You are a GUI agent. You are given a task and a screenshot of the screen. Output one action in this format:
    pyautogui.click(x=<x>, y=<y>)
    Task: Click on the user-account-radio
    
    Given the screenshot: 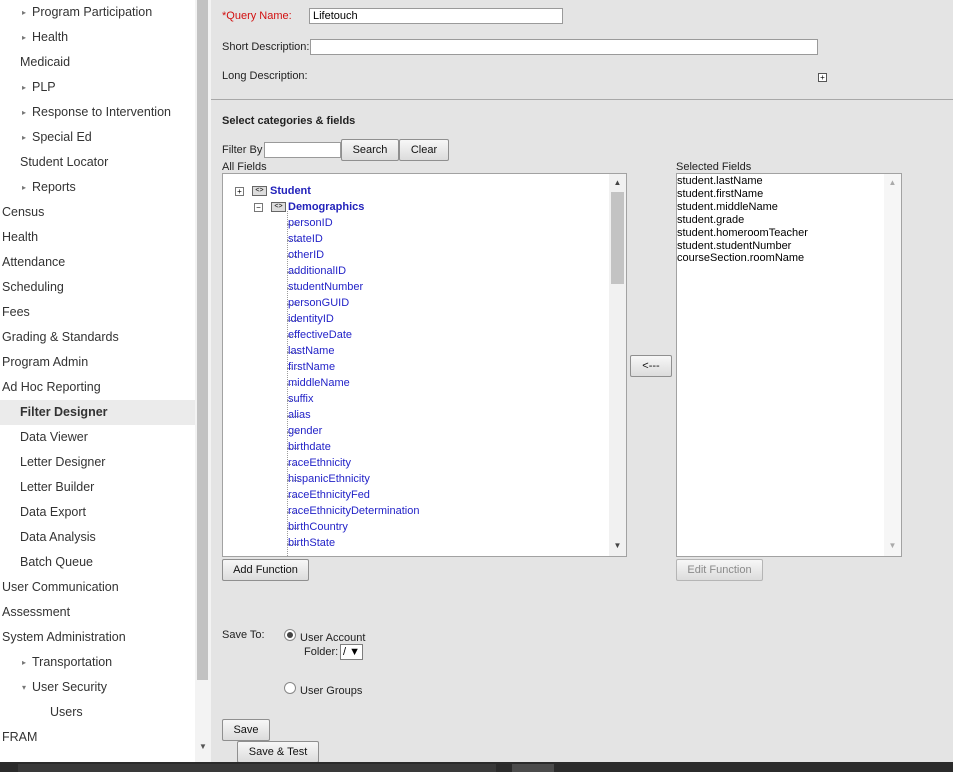 What is the action you would take?
    pyautogui.click(x=290, y=635)
    